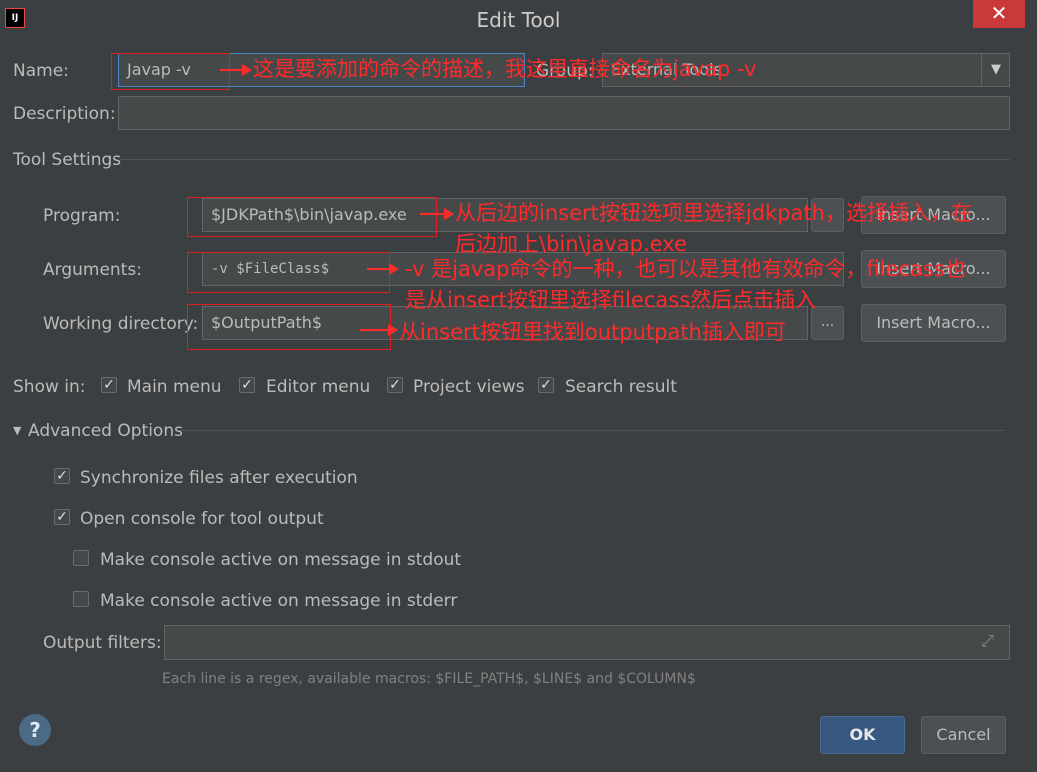 Image resolution: width=1037 pixels, height=772 pixels. I want to click on dialog-title: Edit Tool, so click(518, 20).